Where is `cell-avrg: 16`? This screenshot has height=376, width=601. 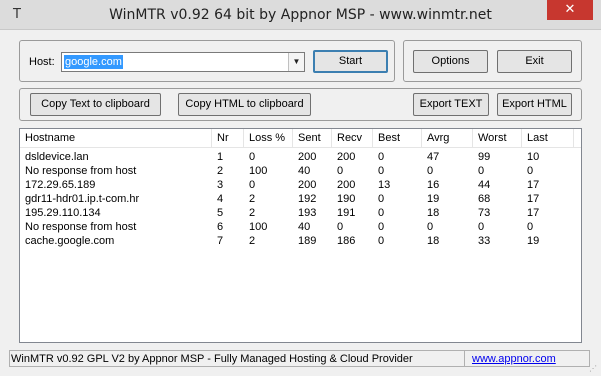
cell-avrg: 16 is located at coordinates (433, 185).